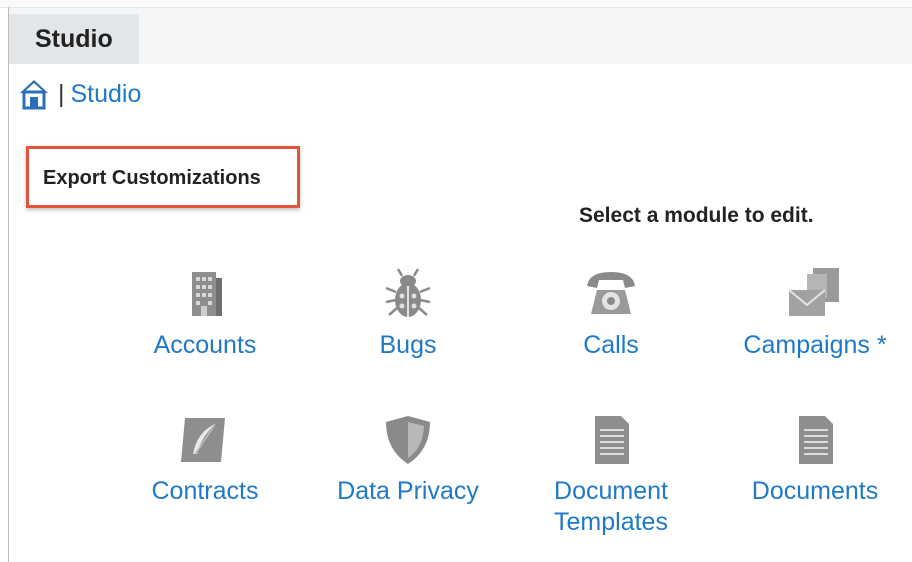  I want to click on top-border, so click(456, 4).